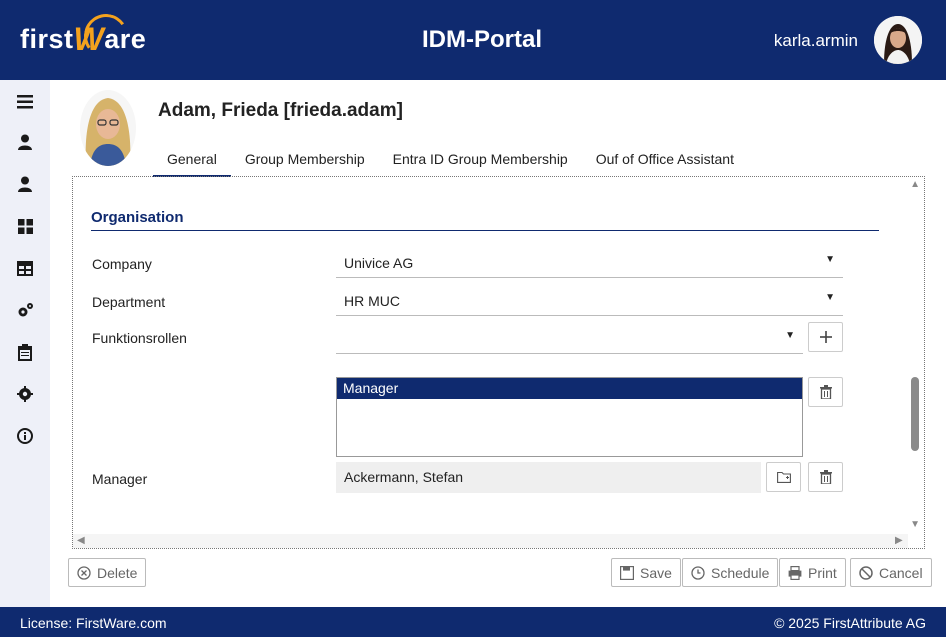 Image resolution: width=946 pixels, height=637 pixels. What do you see at coordinates (122, 264) in the screenshot?
I see `company-label: Company` at bounding box center [122, 264].